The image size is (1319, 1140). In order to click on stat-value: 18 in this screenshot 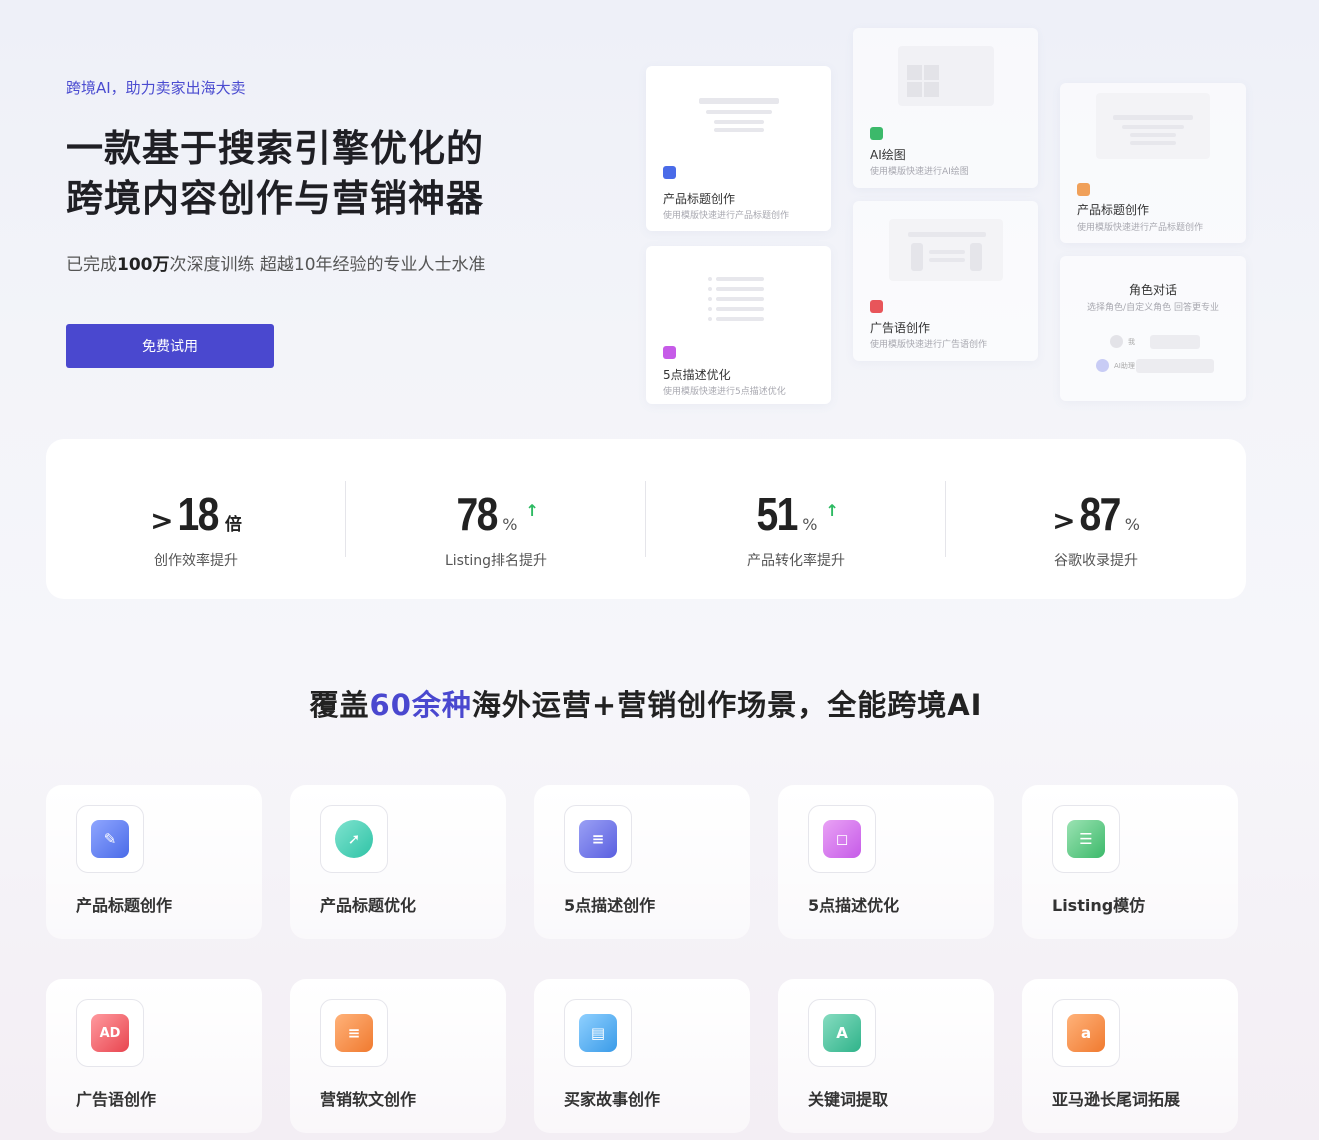, I will do `click(198, 514)`.